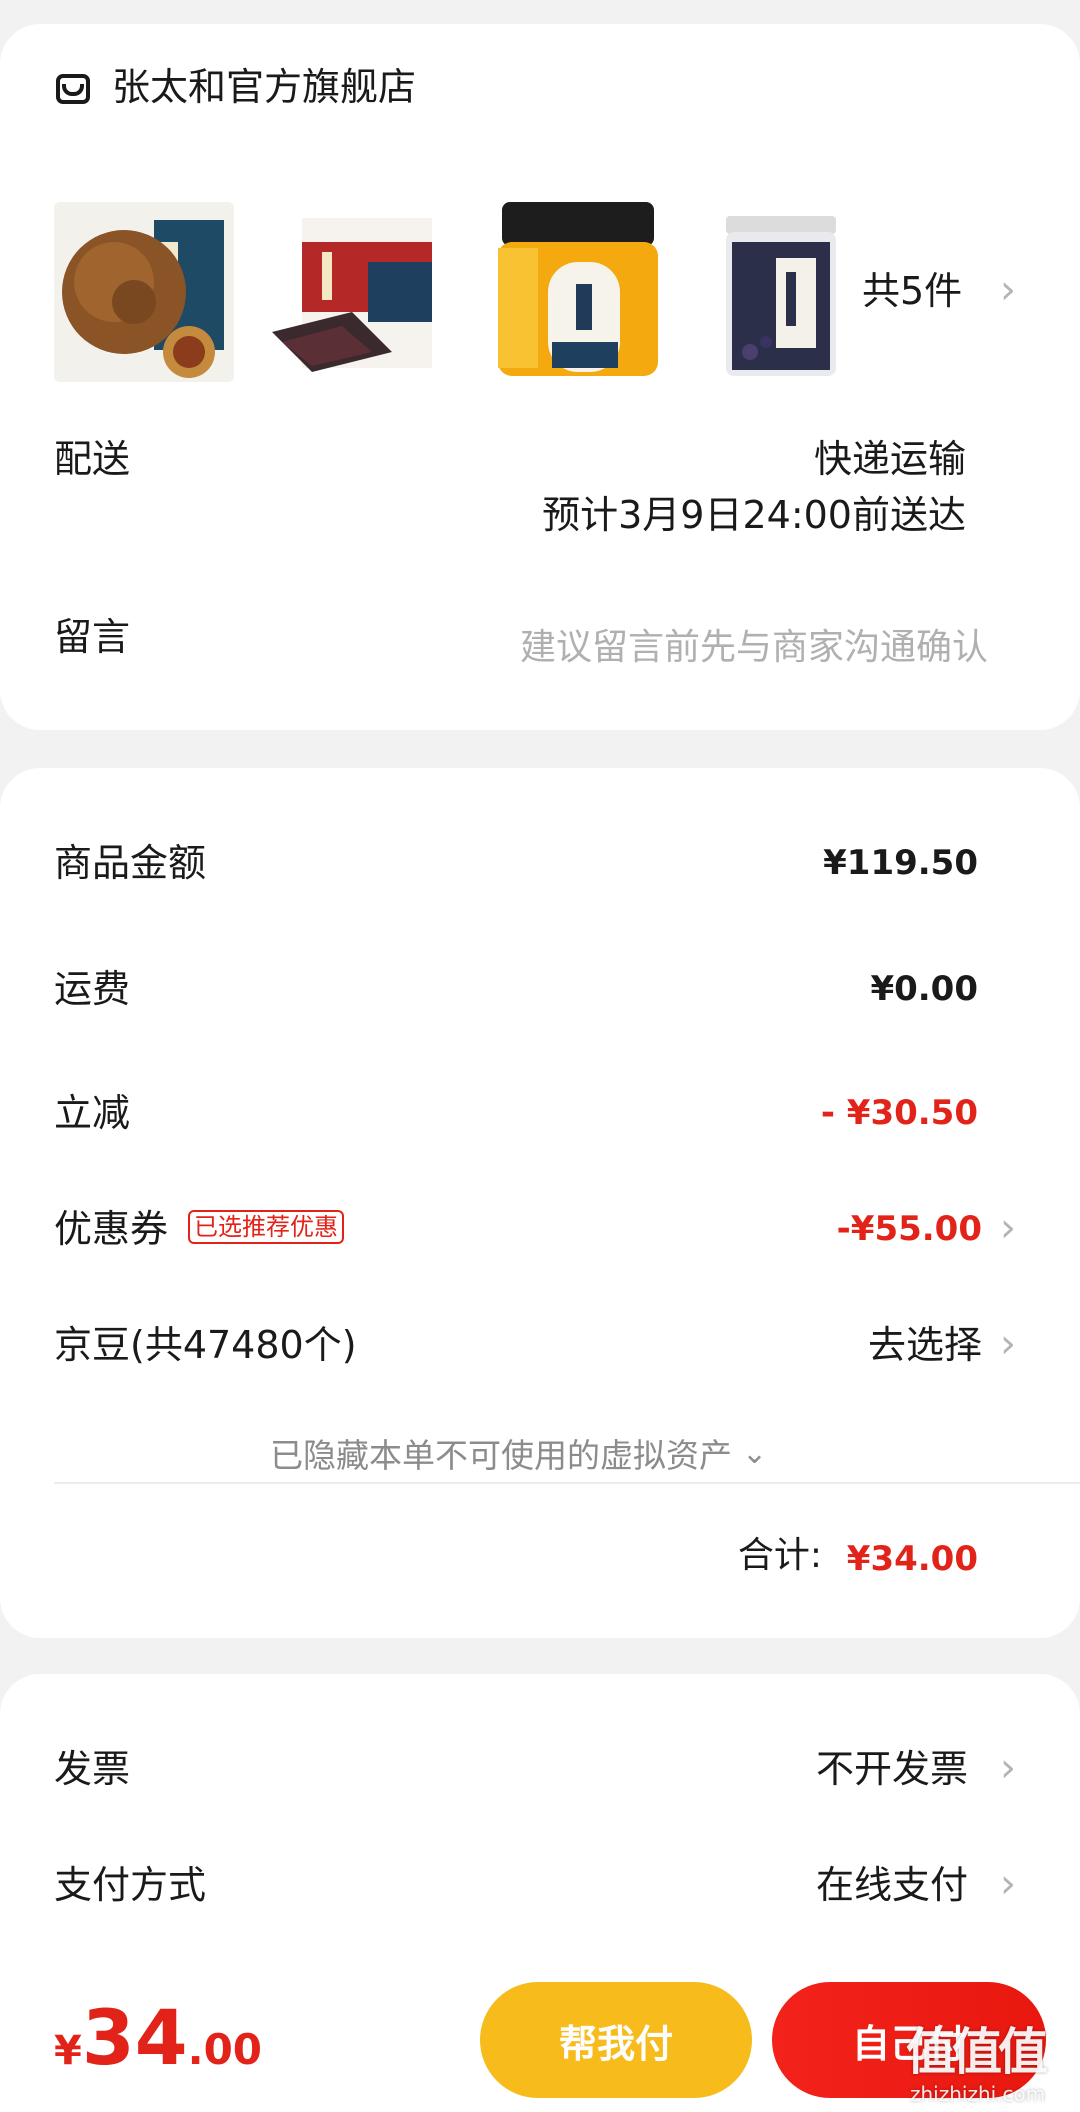  Describe the element at coordinates (144, 292) in the screenshot. I see `product-thumb-barley-tea` at that location.